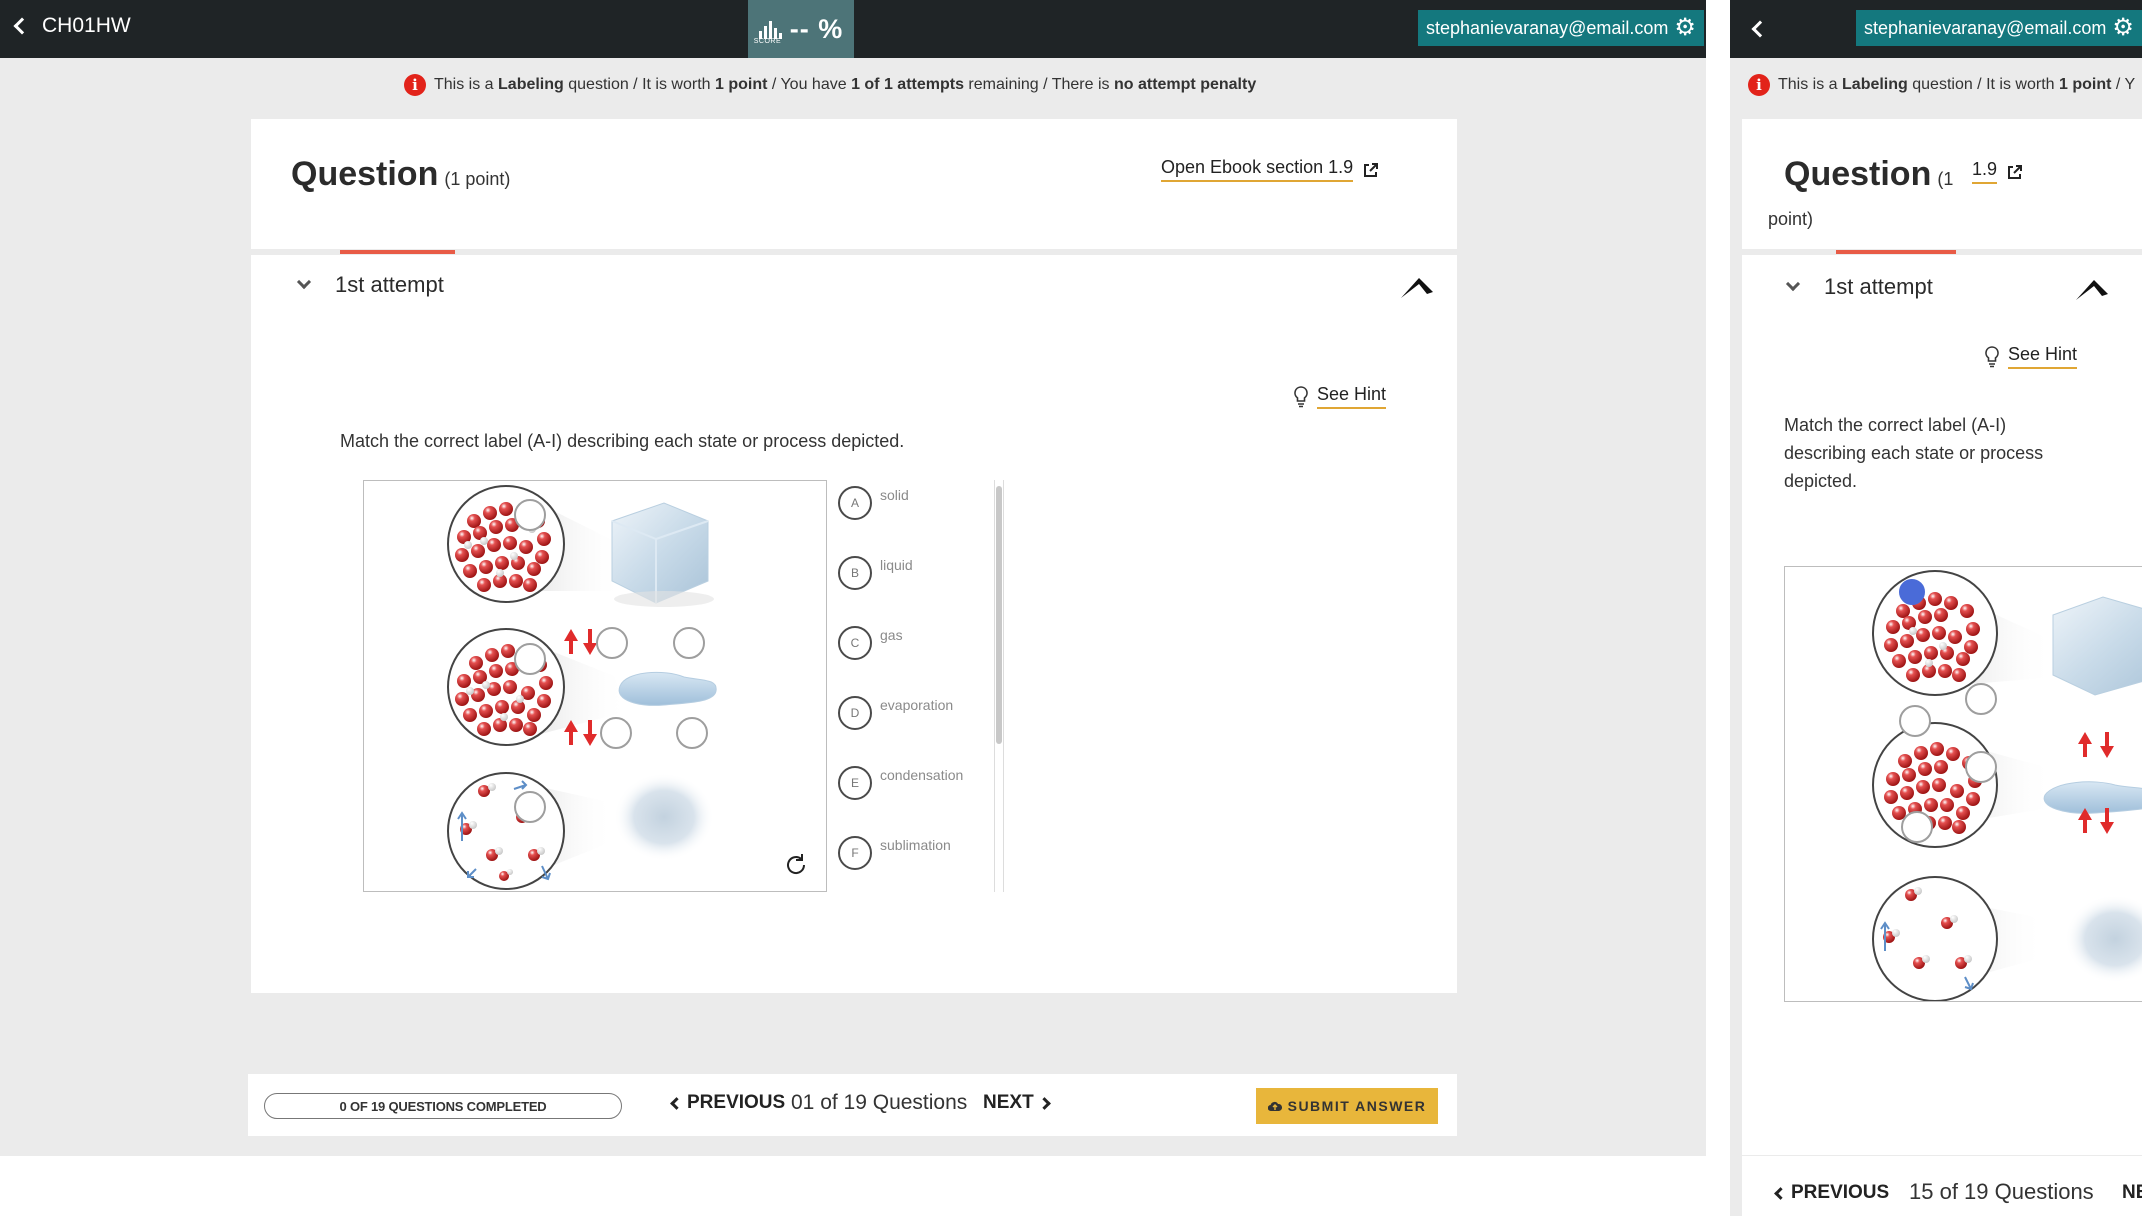 Image resolution: width=2142 pixels, height=1216 pixels. I want to click on question-points-wrap: point), so click(1791, 219).